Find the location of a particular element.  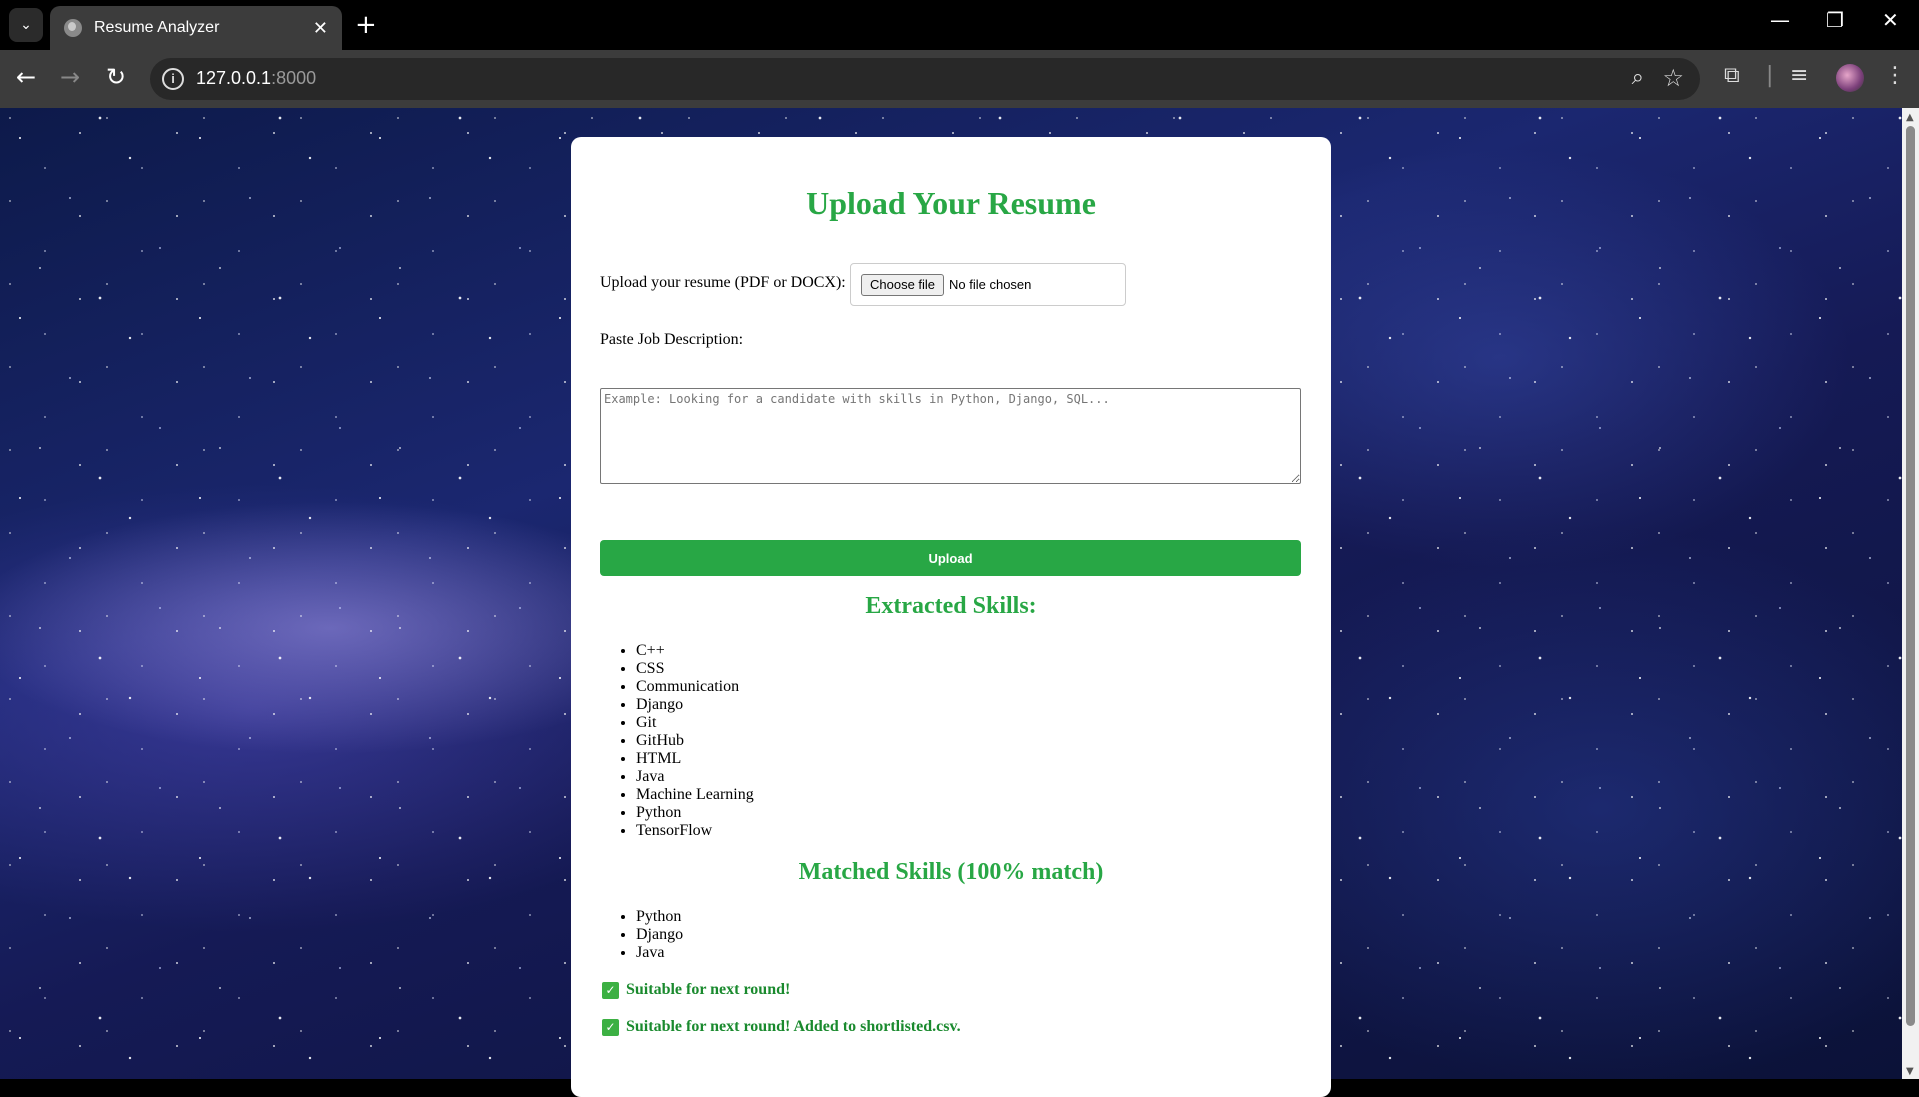

chevron-down-icon: ⌄ is located at coordinates (26, 25).